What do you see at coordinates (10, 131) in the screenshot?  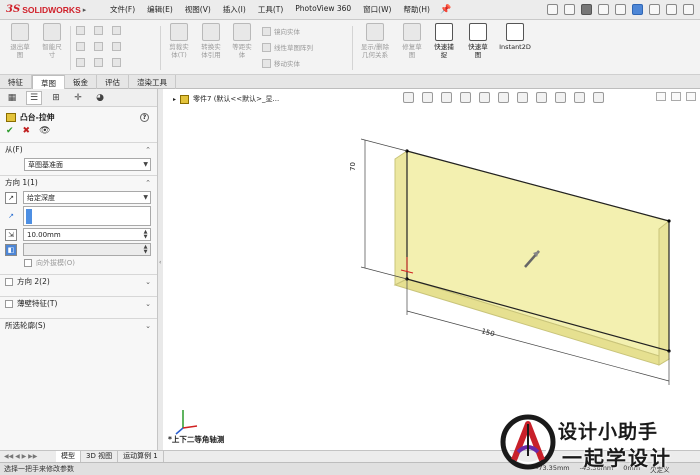 I see `ok-icon: ✔` at bounding box center [10, 131].